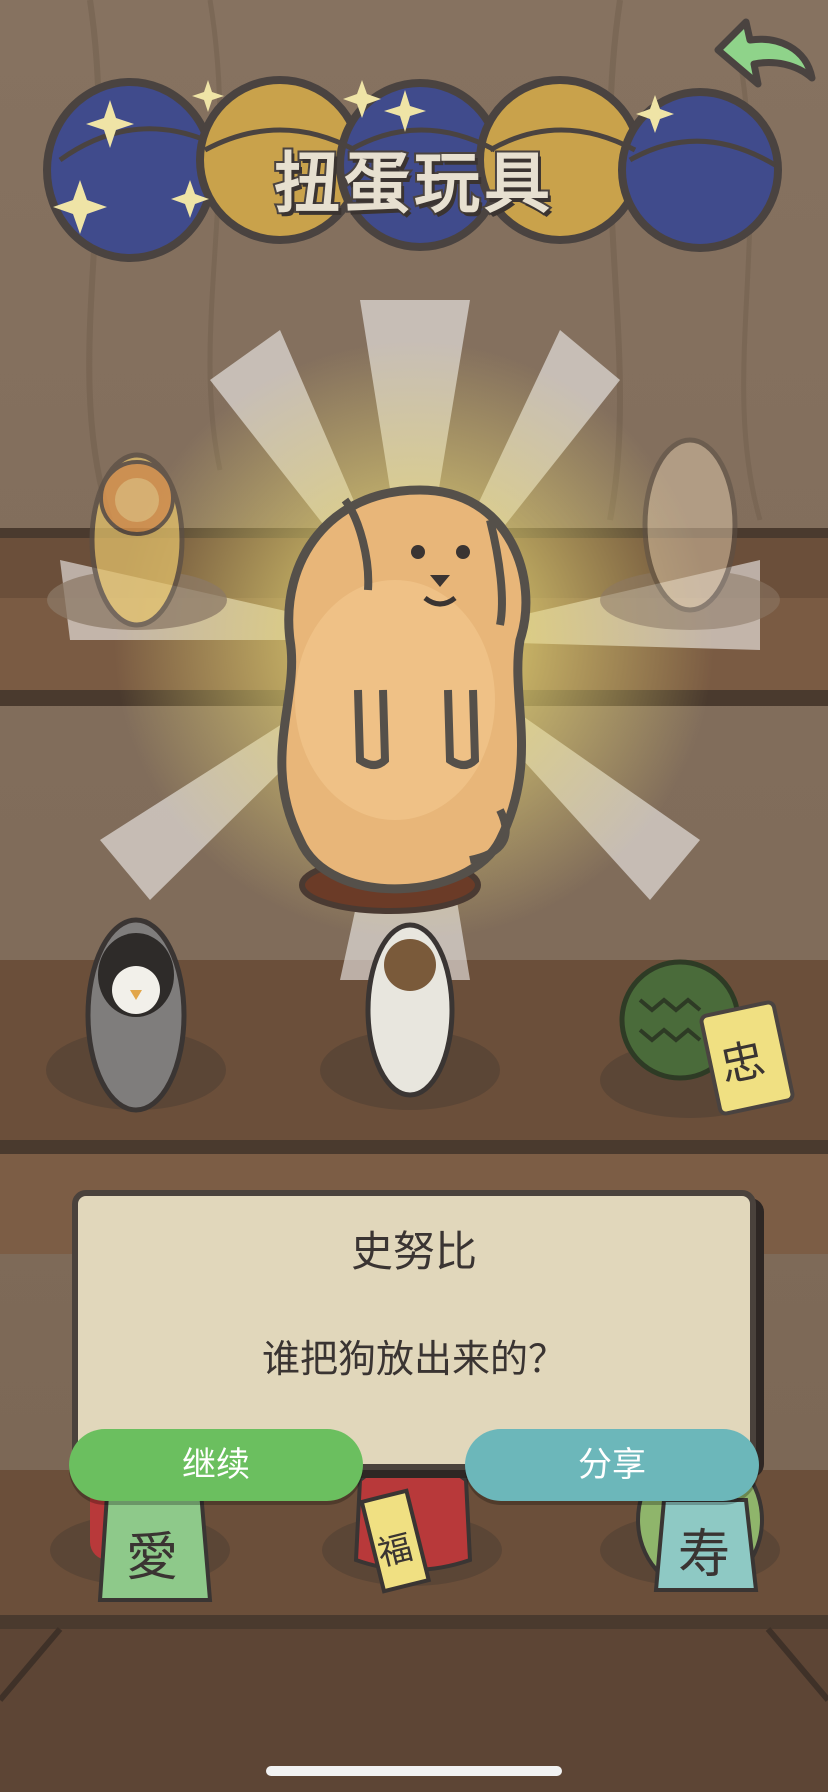 The height and width of the screenshot is (1792, 828). Describe the element at coordinates (404, 699) in the screenshot. I see `snoopy-doll` at that location.